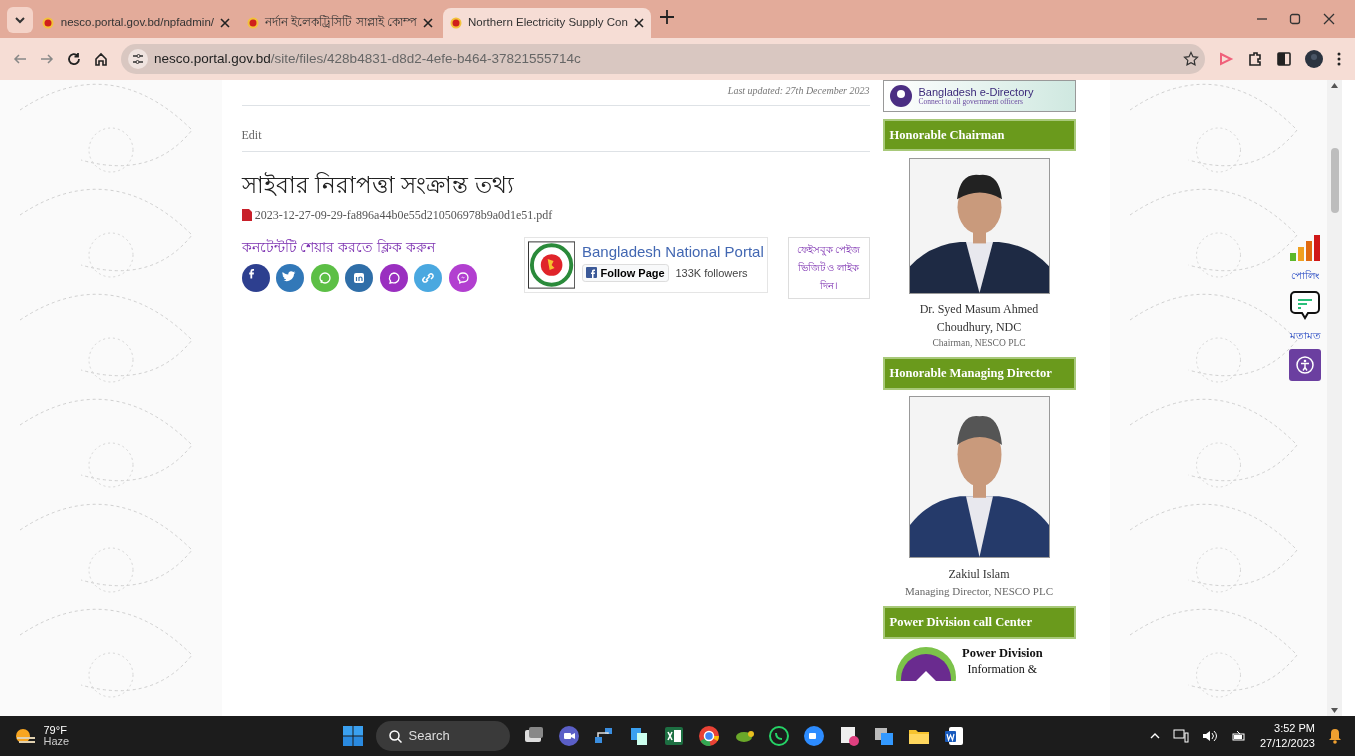 The image size is (1355, 756). Describe the element at coordinates (674, 736) in the screenshot. I see `spreadsheet-icon` at that location.